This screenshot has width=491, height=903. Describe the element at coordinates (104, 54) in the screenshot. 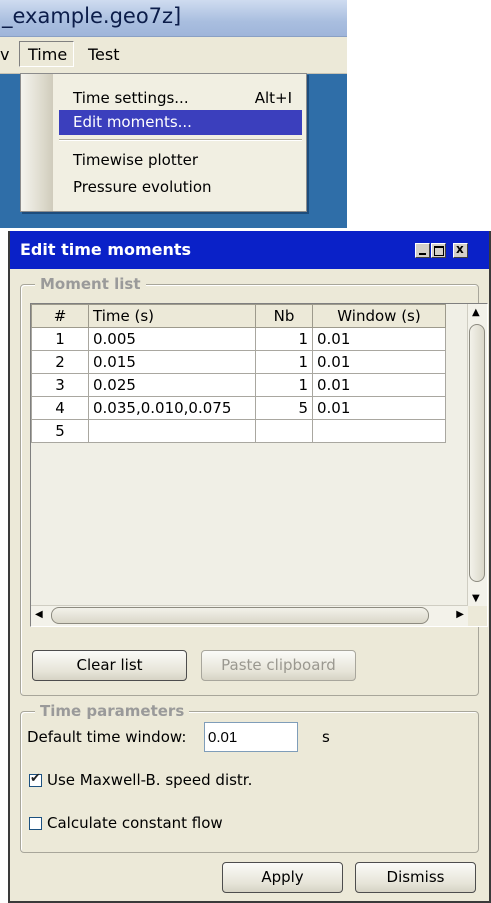

I see `menu-item-test: Test` at that location.